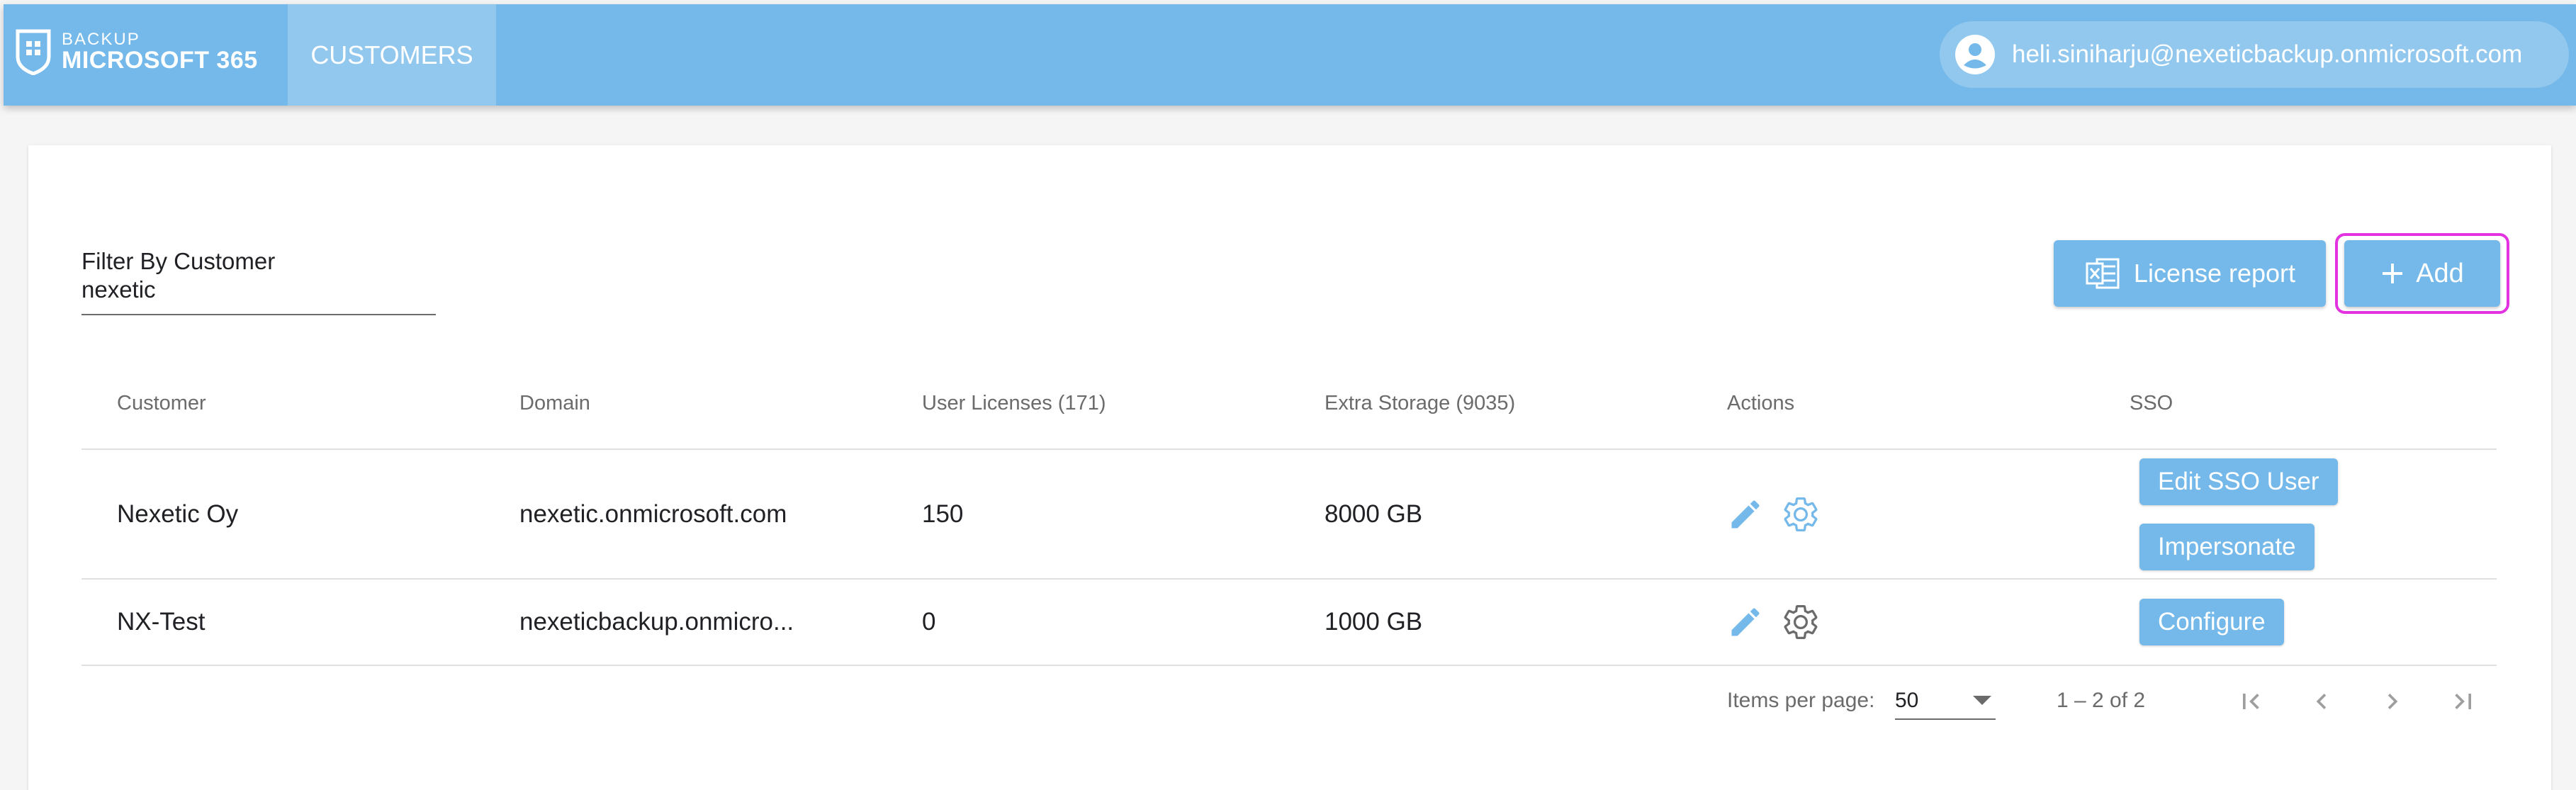 The image size is (2576, 790). I want to click on column-header-user-licenses: User Licenses (171), so click(1014, 403).